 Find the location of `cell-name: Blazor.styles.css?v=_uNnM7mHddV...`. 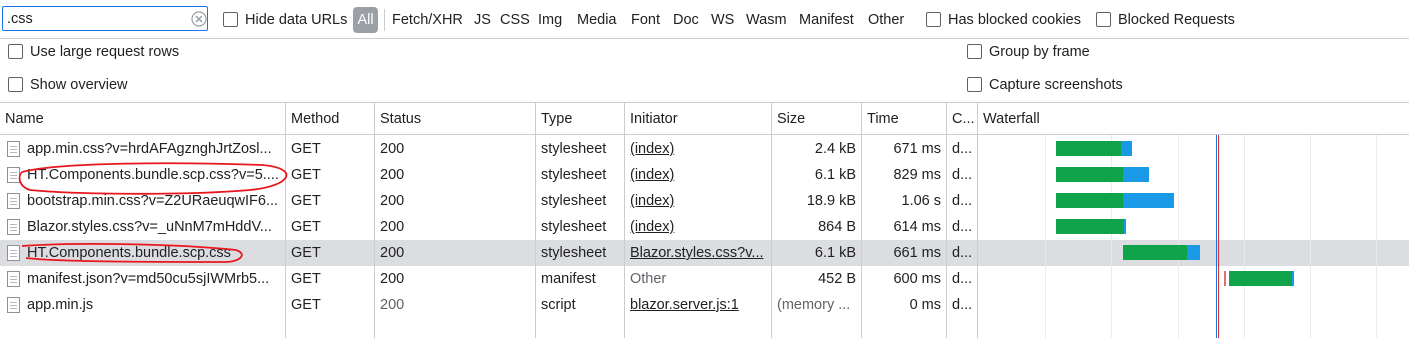

cell-name: Blazor.styles.css?v=_uNnM7mHddV... is located at coordinates (149, 227).